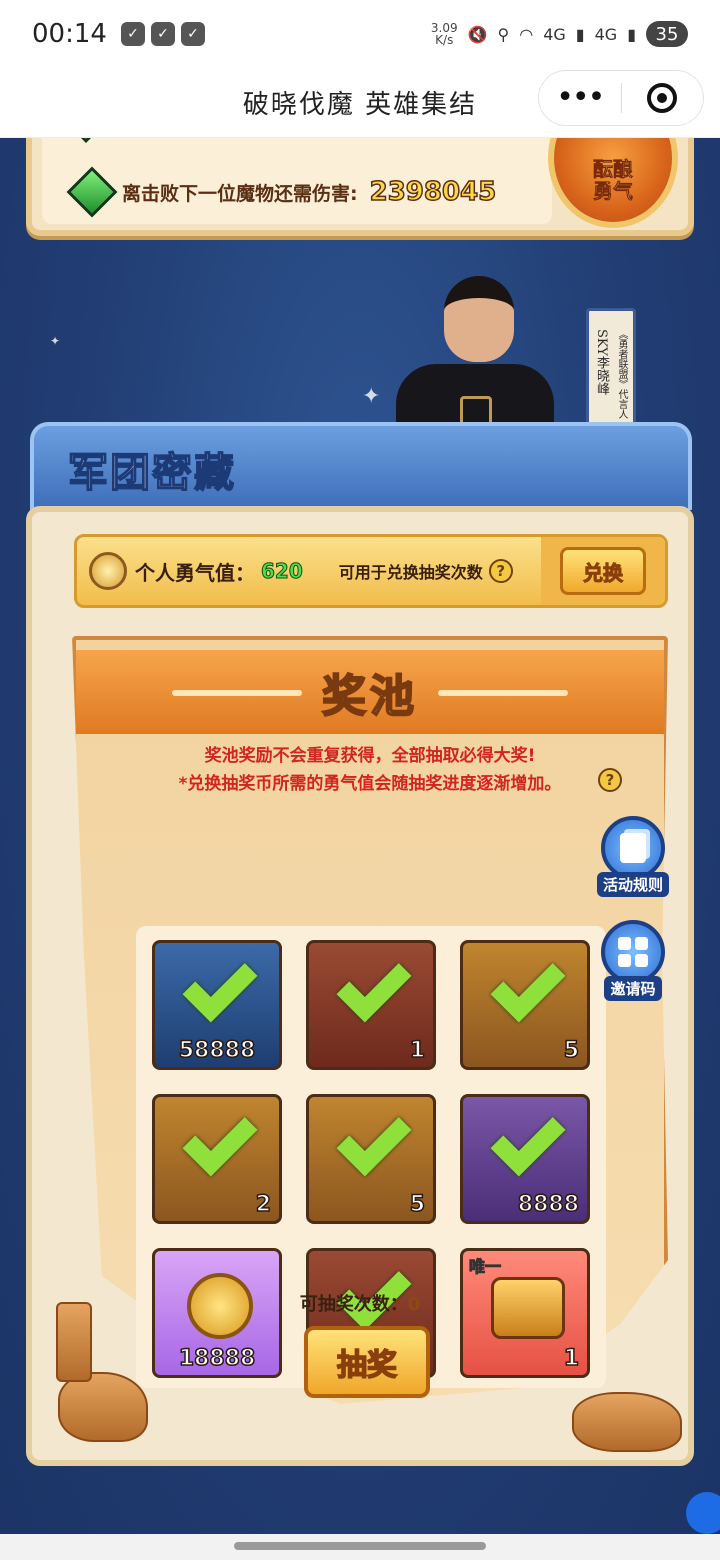  What do you see at coordinates (414, 1304) in the screenshot?
I see `draw-count-value: 0` at bounding box center [414, 1304].